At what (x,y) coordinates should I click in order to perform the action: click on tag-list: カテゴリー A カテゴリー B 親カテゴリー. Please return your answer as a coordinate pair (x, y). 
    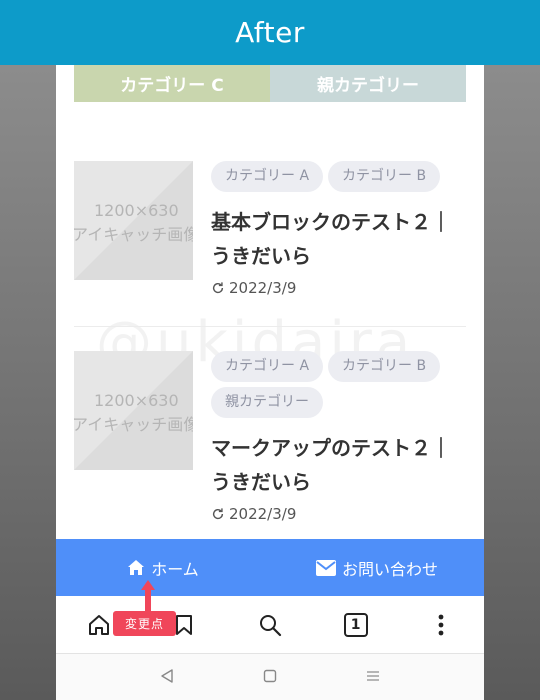
    Looking at the image, I should click on (338, 384).